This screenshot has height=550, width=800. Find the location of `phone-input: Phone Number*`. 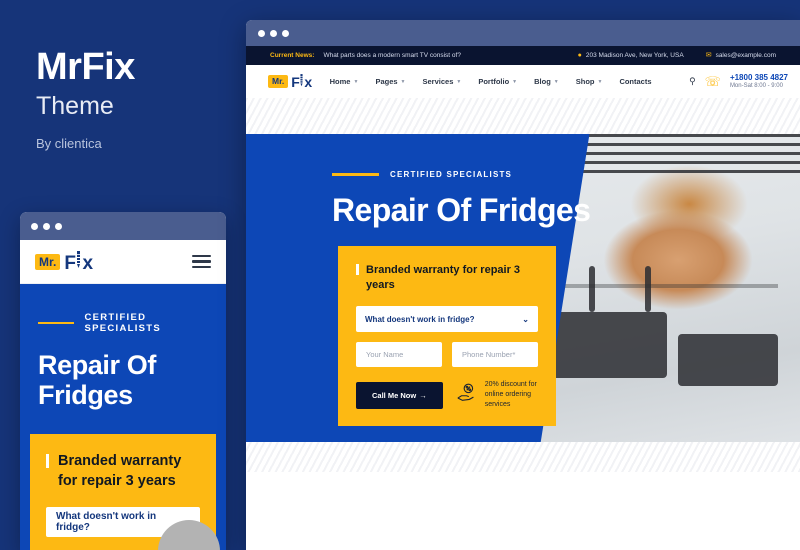

phone-input: Phone Number* is located at coordinates (495, 355).